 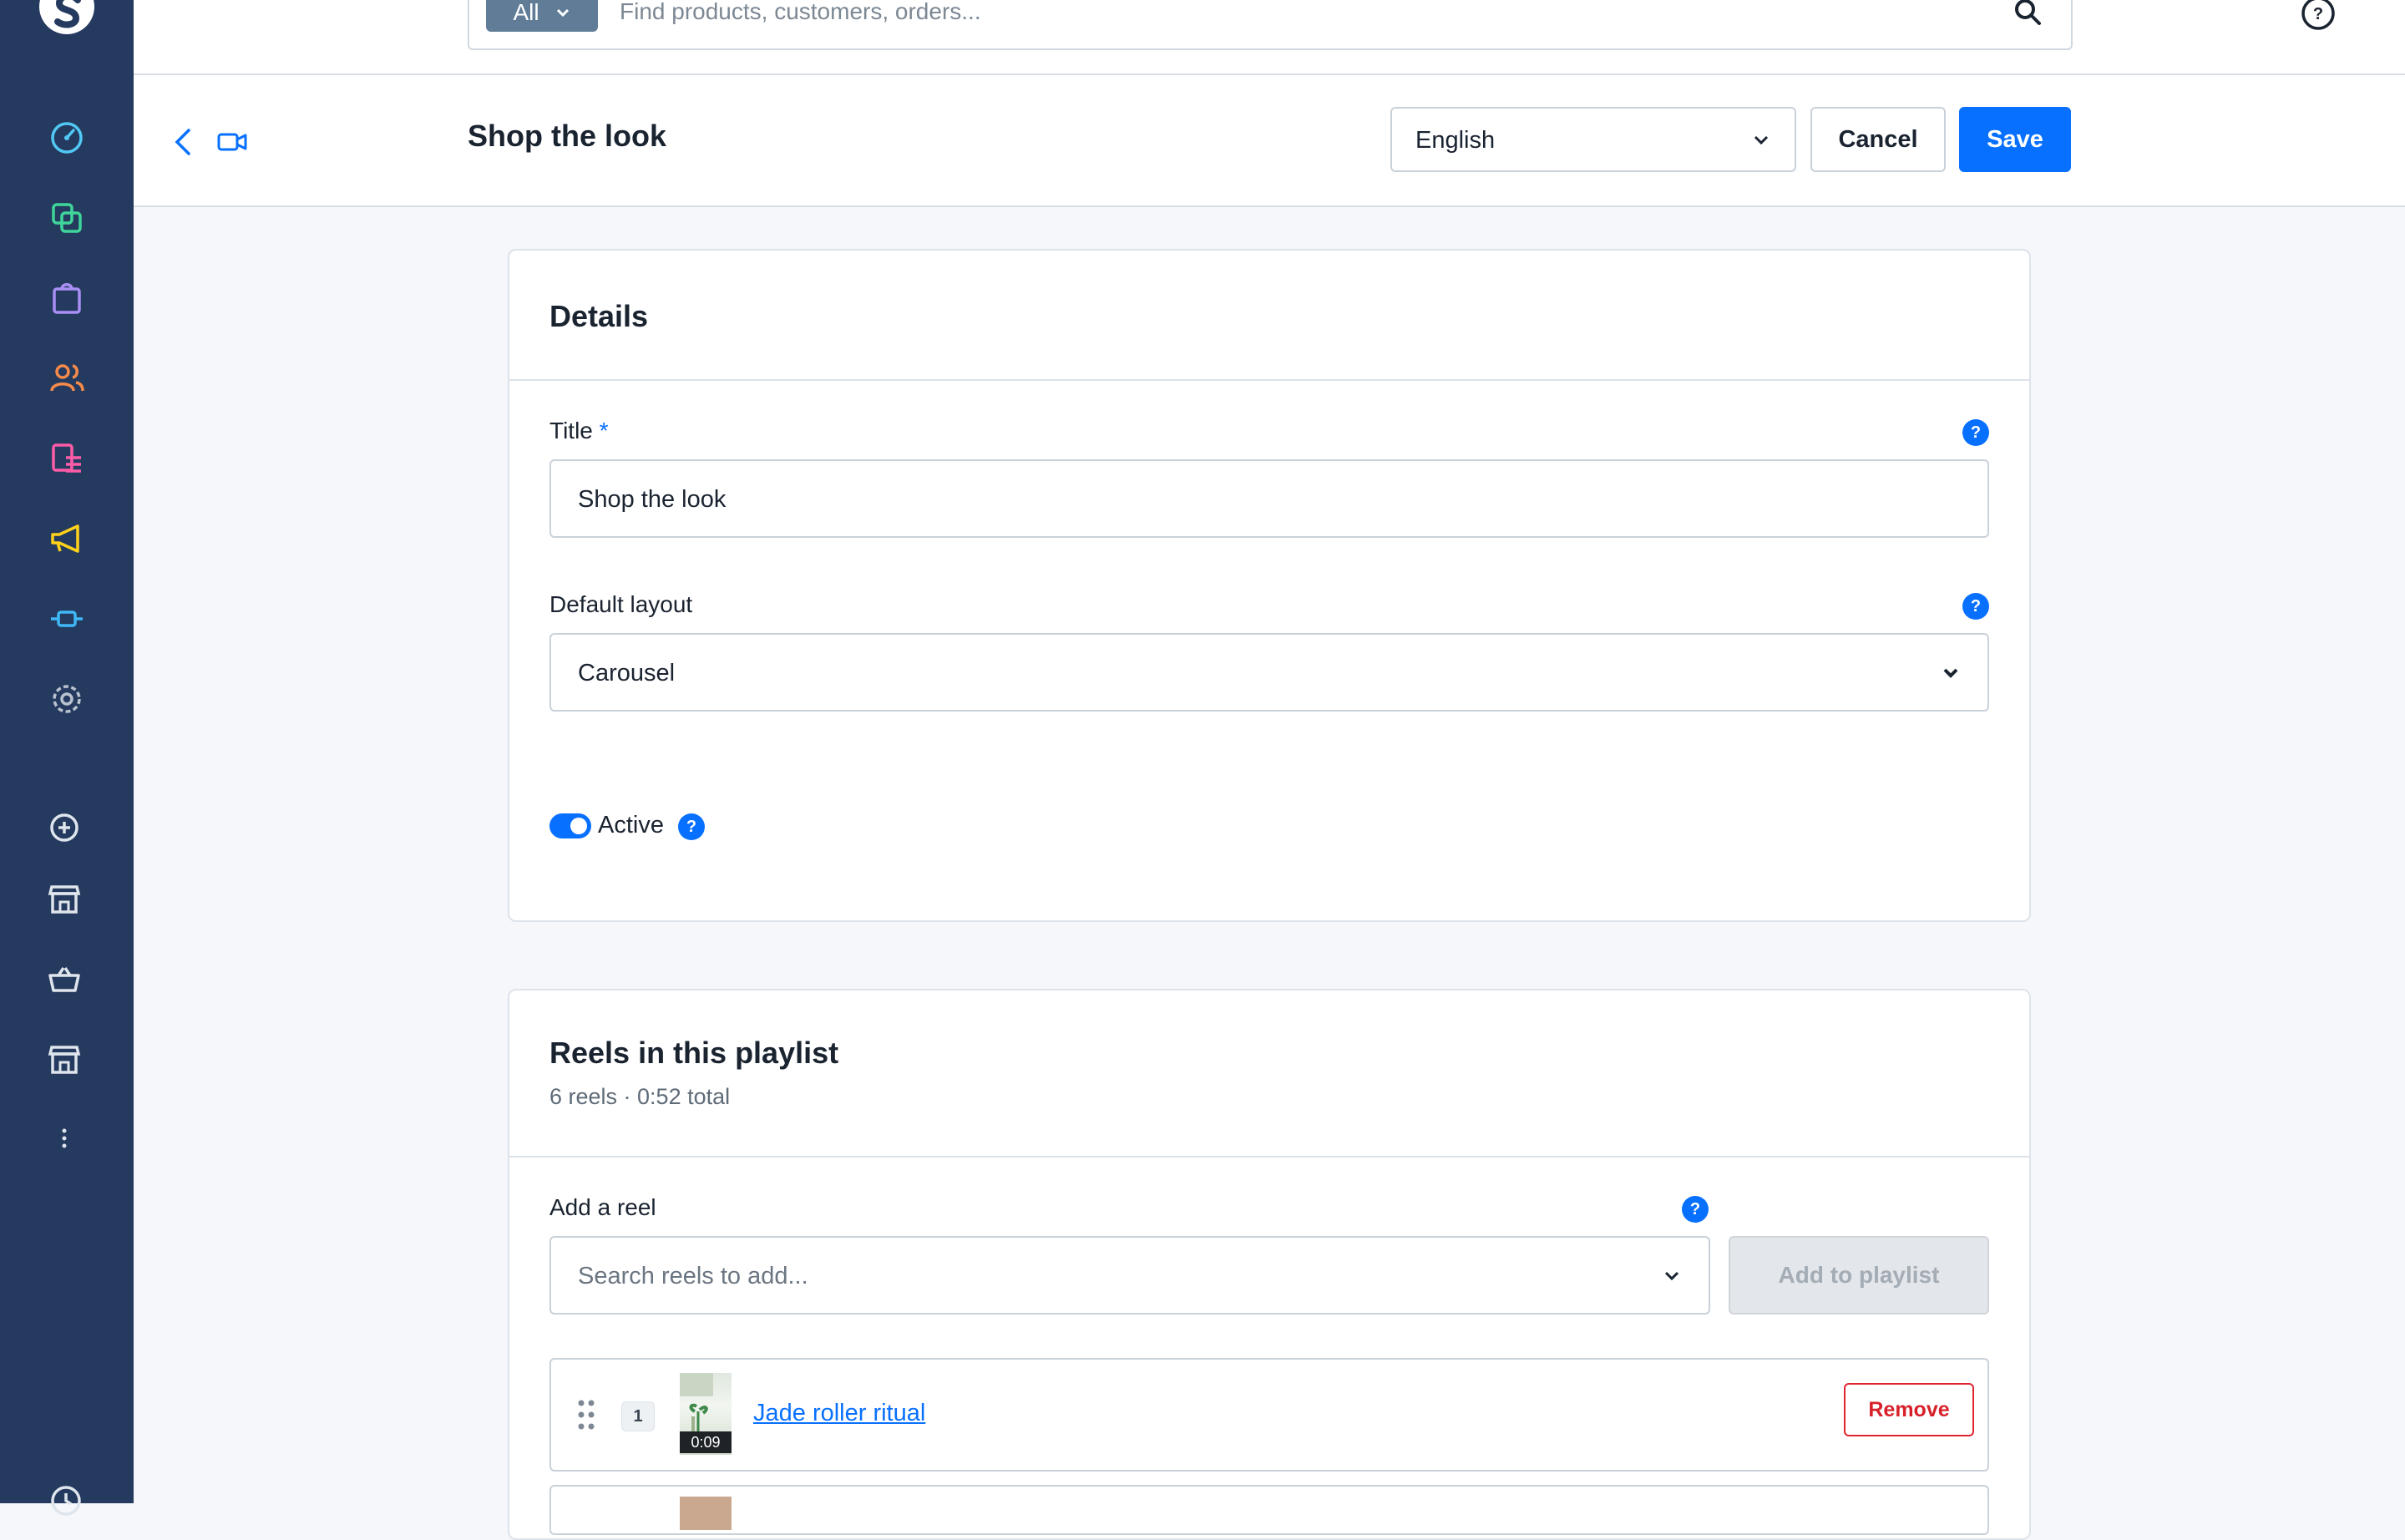 I want to click on sidebar, so click(x=67, y=758).